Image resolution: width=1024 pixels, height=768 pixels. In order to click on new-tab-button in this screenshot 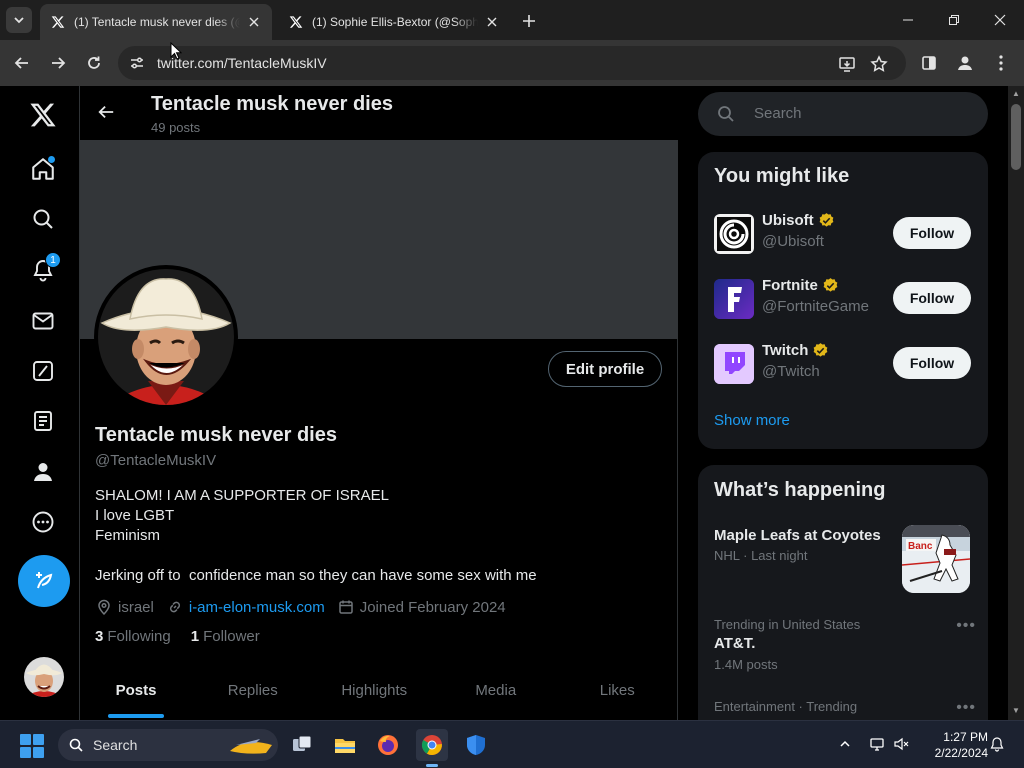, I will do `click(529, 21)`.